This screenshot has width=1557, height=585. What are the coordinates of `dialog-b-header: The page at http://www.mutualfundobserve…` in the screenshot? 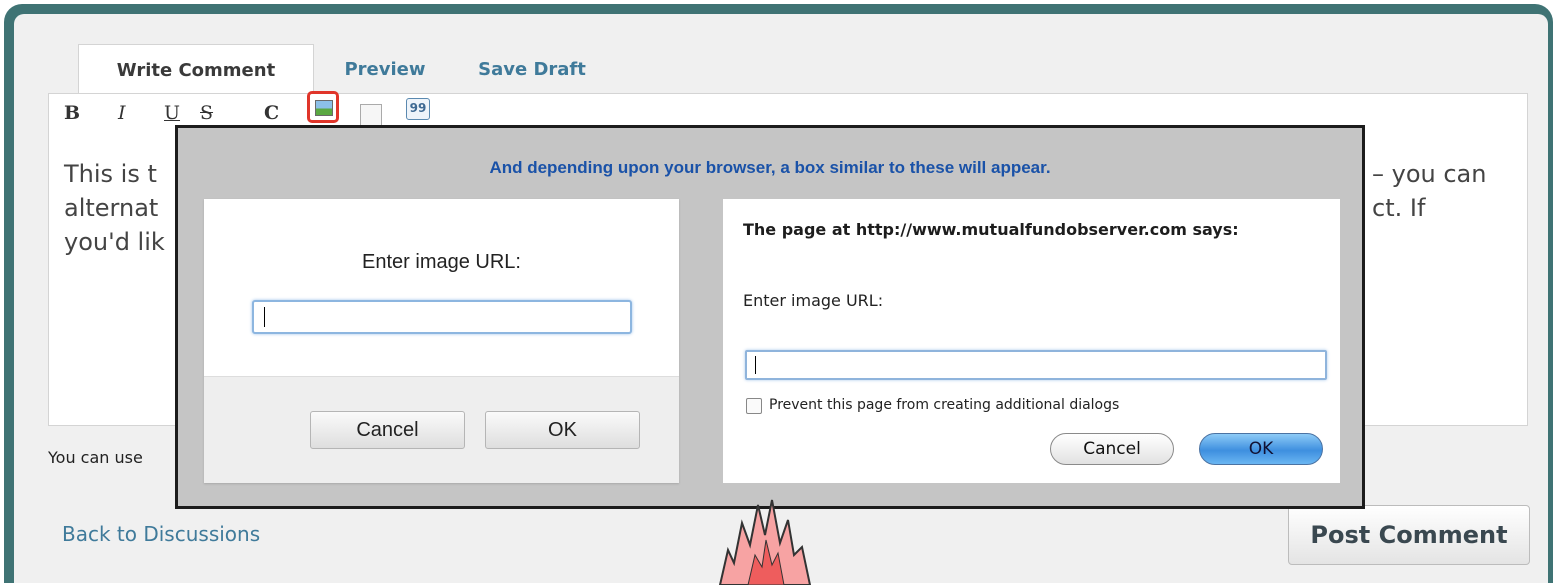 It's located at (991, 229).